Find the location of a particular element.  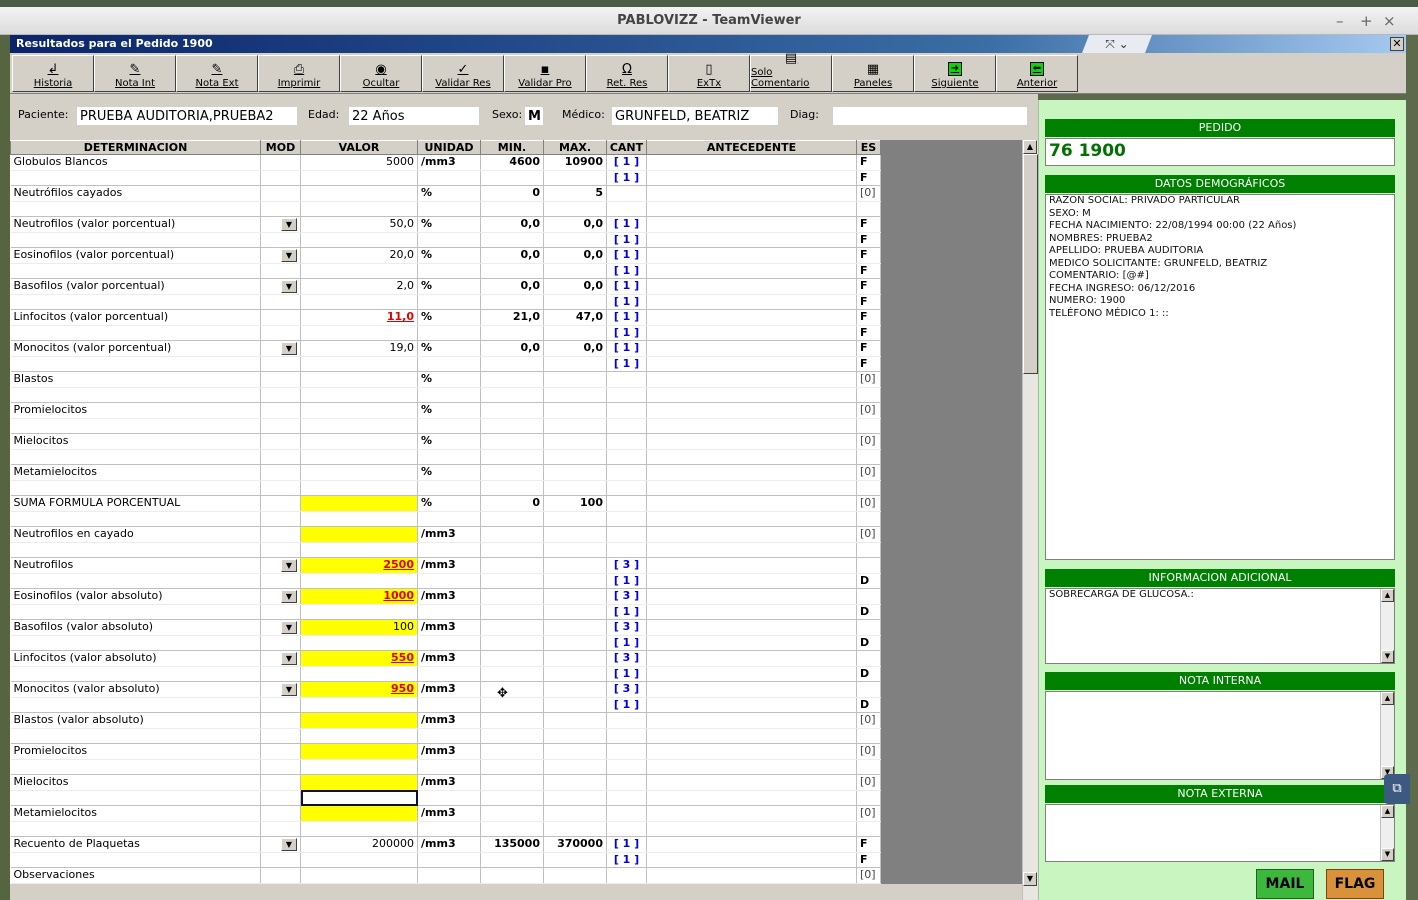

valor-cell-secondary is located at coordinates (359, 798).